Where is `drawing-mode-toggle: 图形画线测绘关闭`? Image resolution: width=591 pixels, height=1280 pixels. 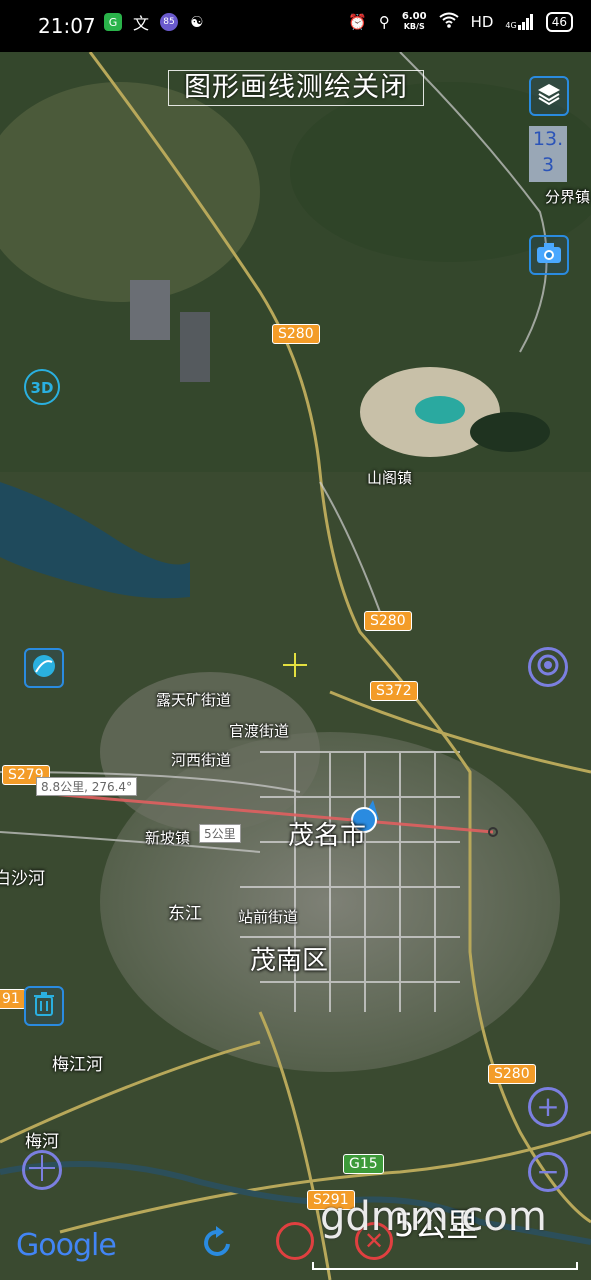 drawing-mode-toggle: 图形画线测绘关闭 is located at coordinates (296, 88).